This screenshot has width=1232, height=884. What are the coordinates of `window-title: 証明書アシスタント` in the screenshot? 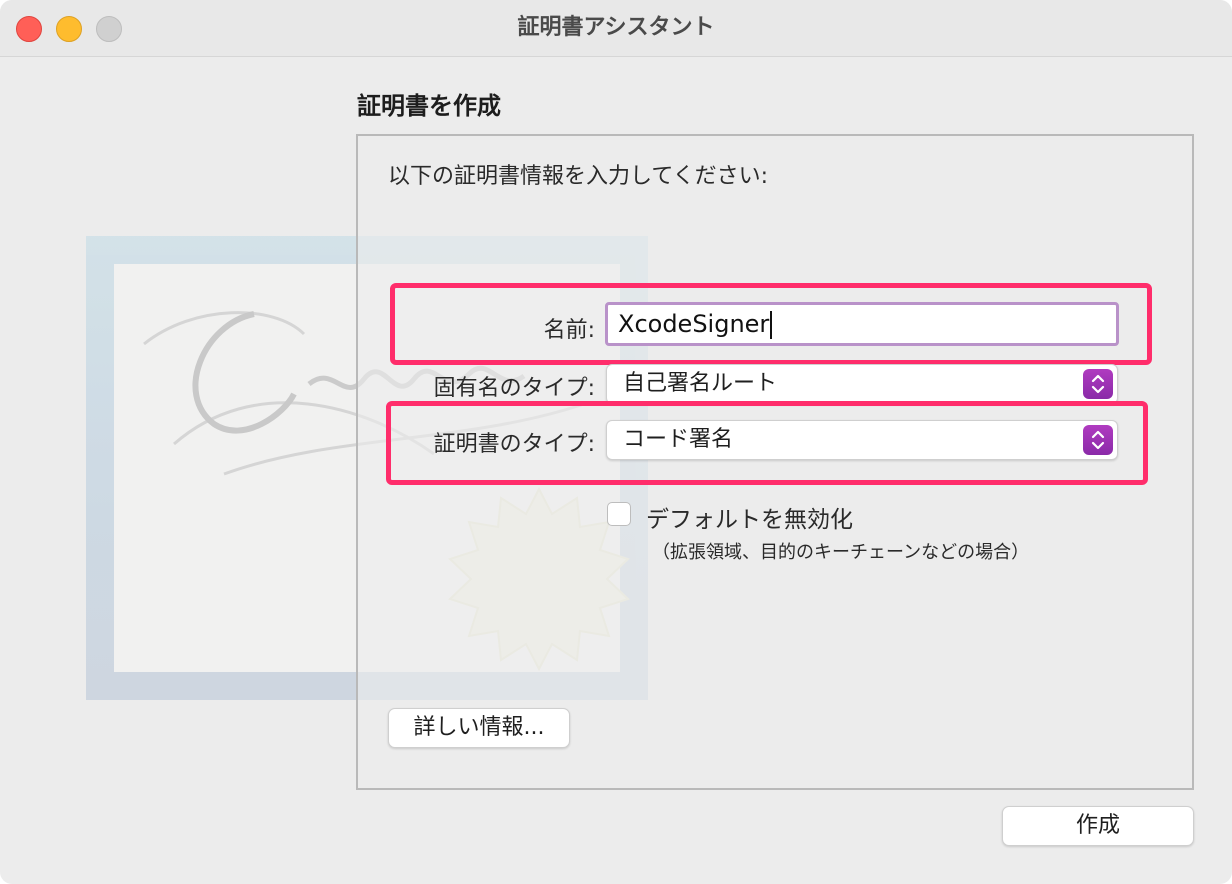 It's located at (616, 27).